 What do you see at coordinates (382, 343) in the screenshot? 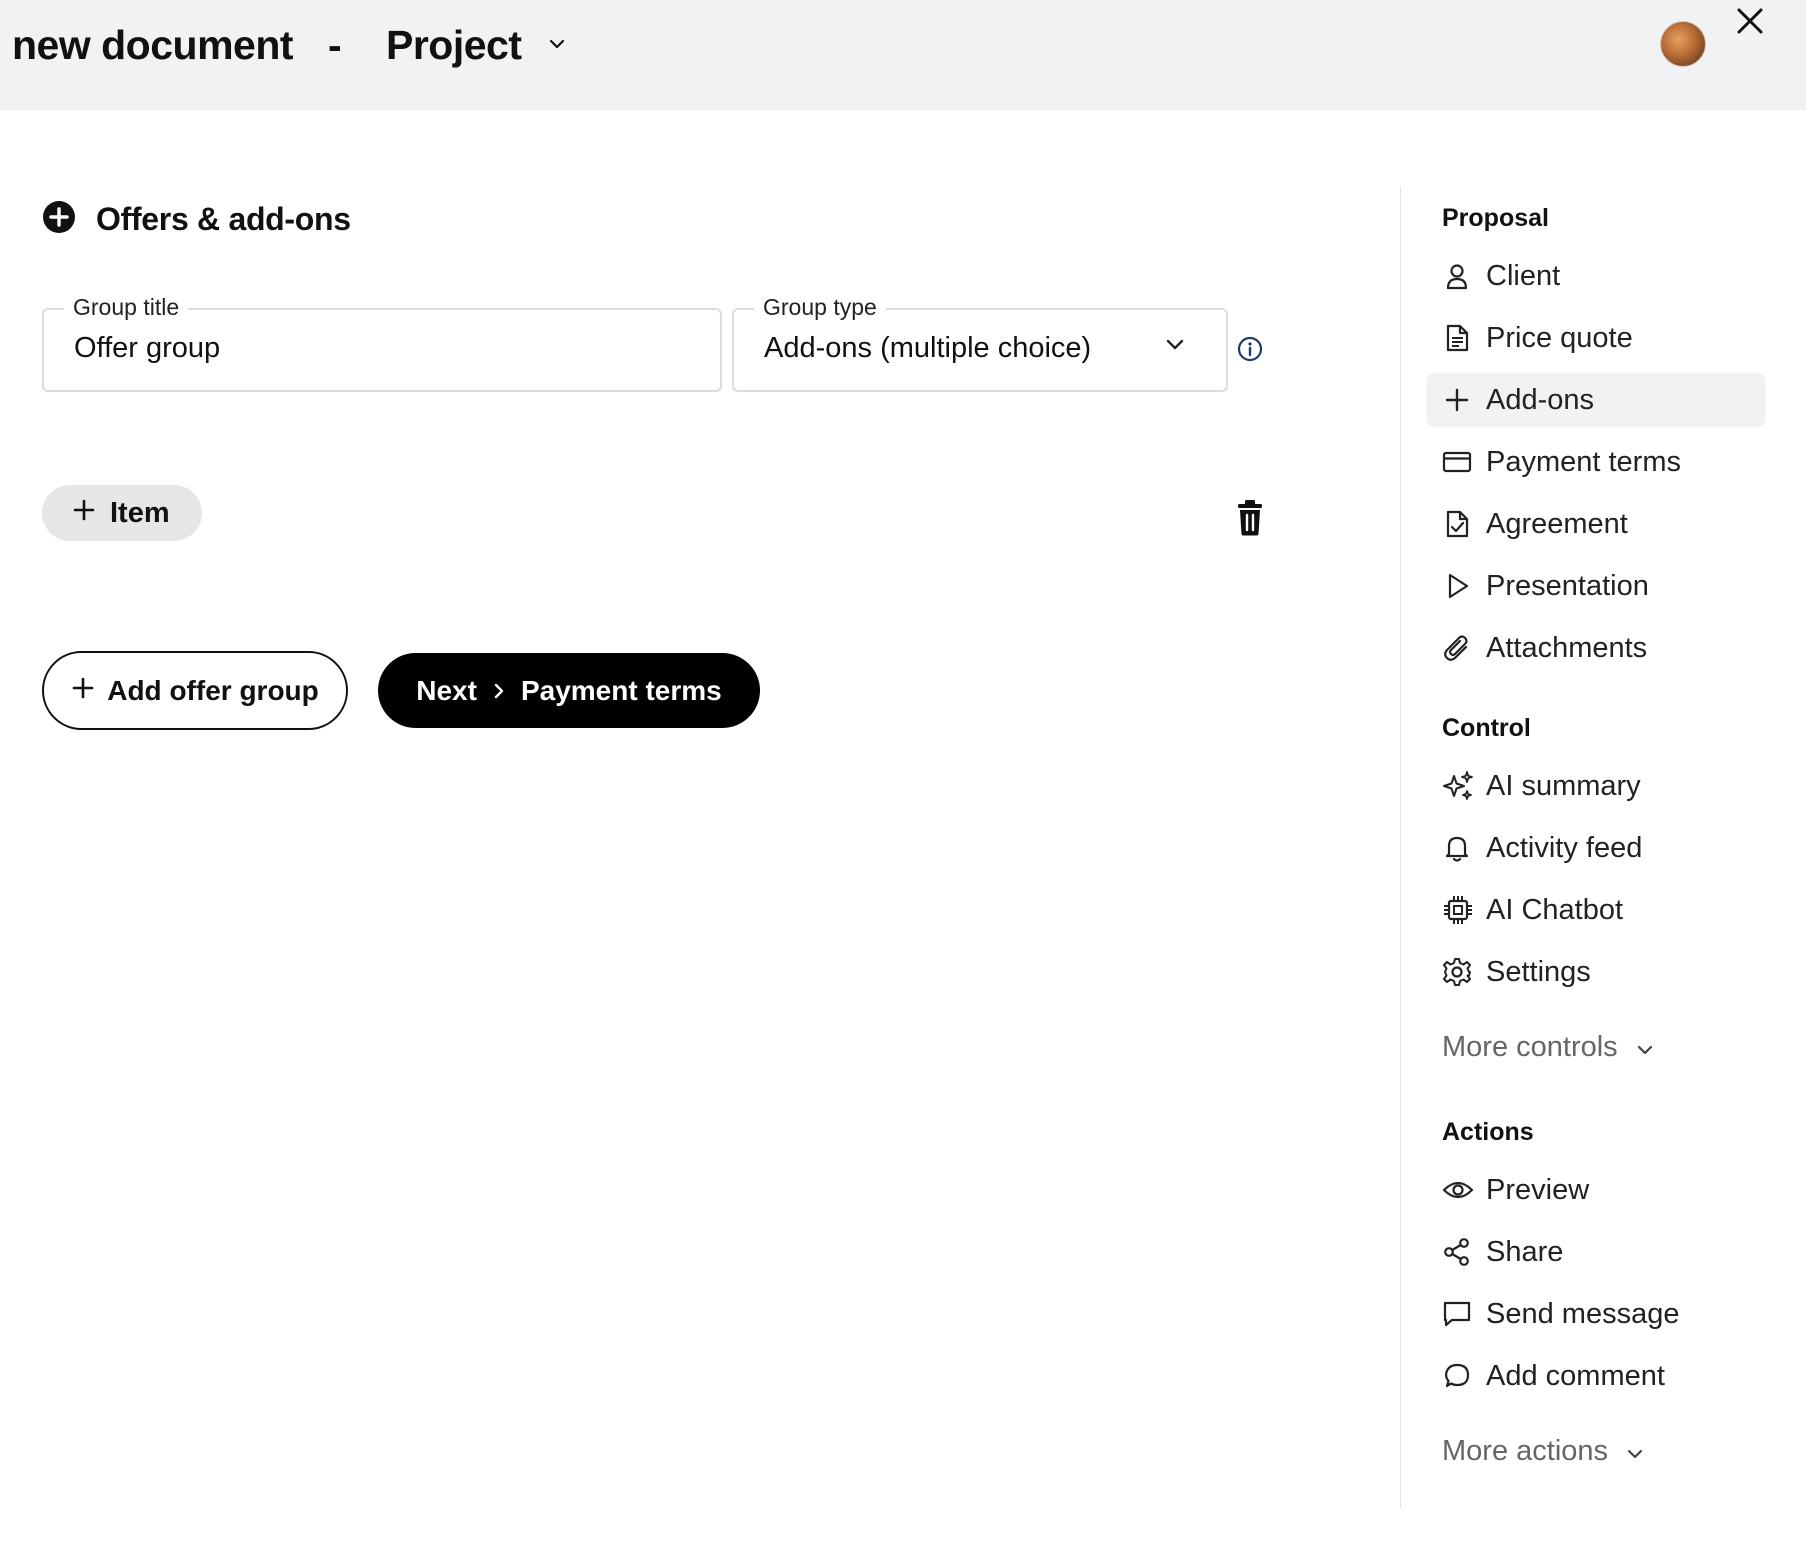
I see `group-title-field: Group title Offer group` at bounding box center [382, 343].